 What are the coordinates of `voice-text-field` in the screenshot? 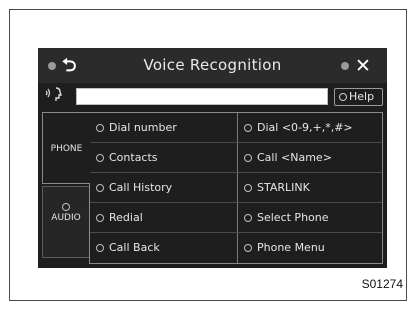 It's located at (202, 96).